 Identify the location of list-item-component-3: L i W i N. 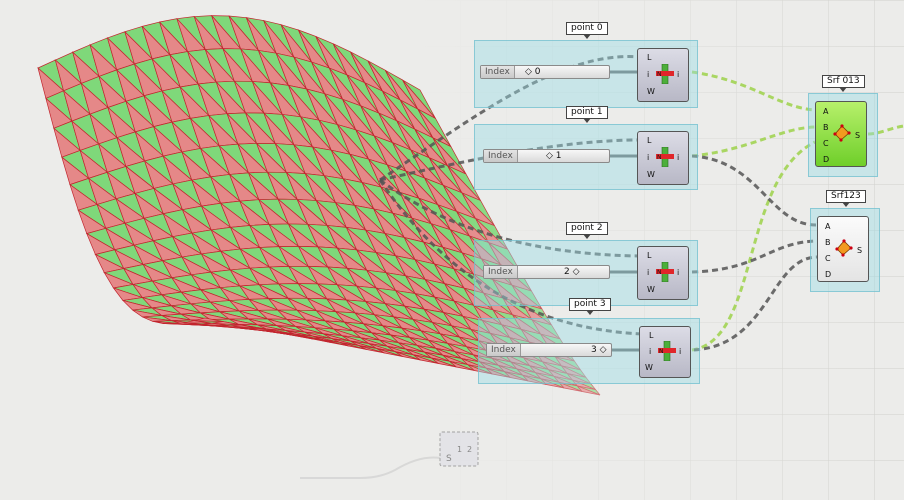
(665, 352).